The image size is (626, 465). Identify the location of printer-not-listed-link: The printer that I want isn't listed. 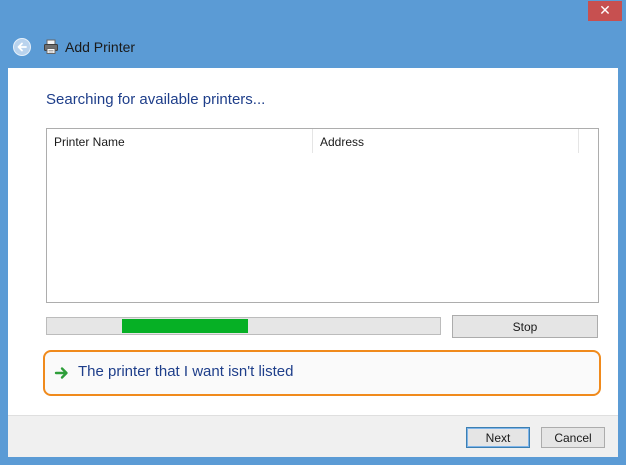
(322, 373).